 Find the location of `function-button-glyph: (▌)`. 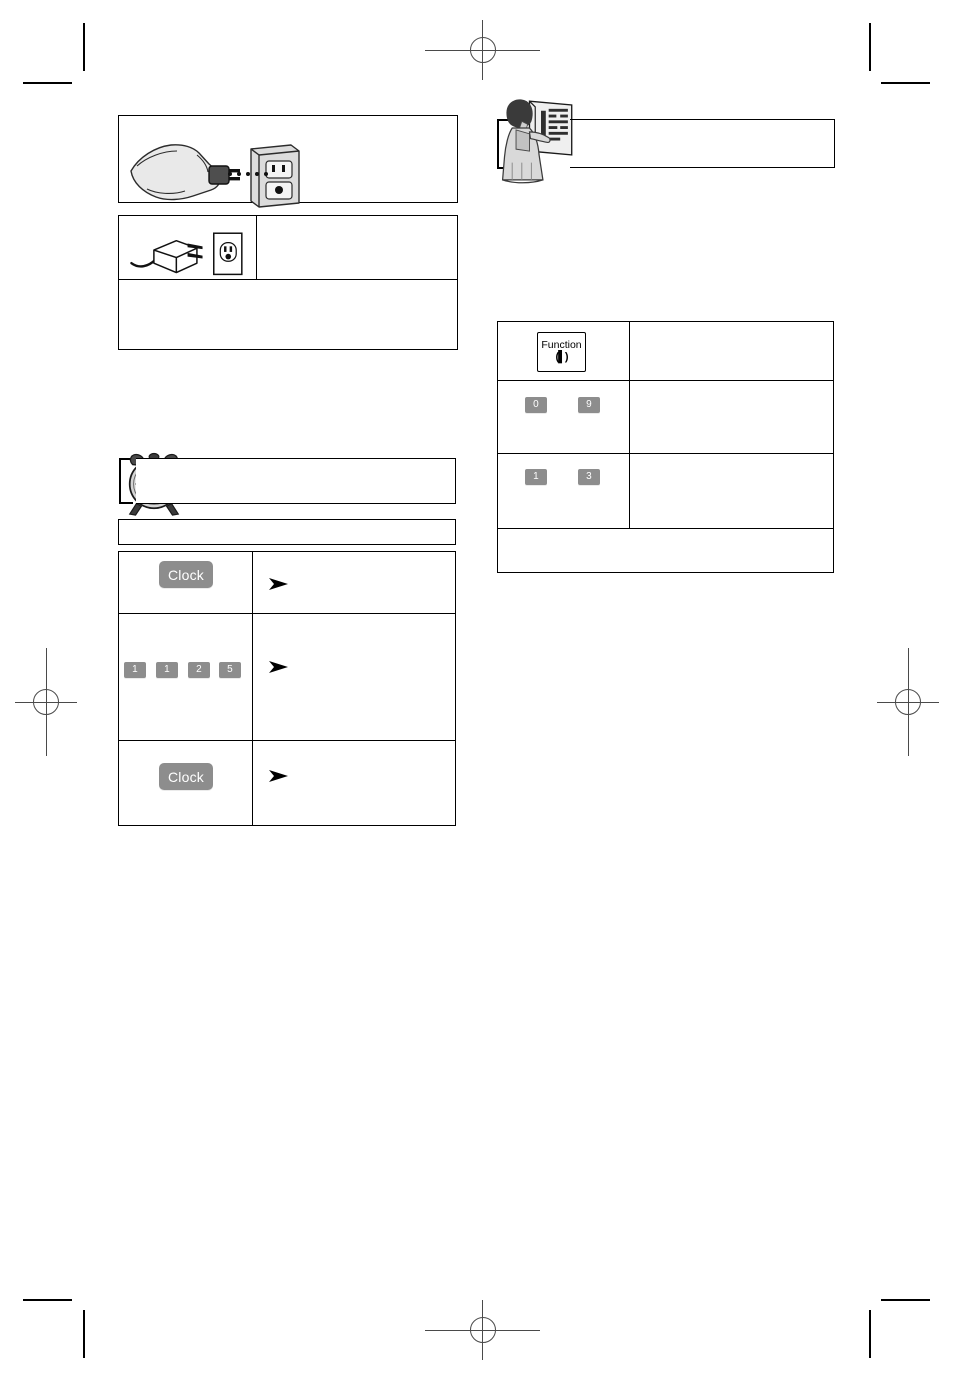

function-button-glyph: (▌) is located at coordinates (561, 357).